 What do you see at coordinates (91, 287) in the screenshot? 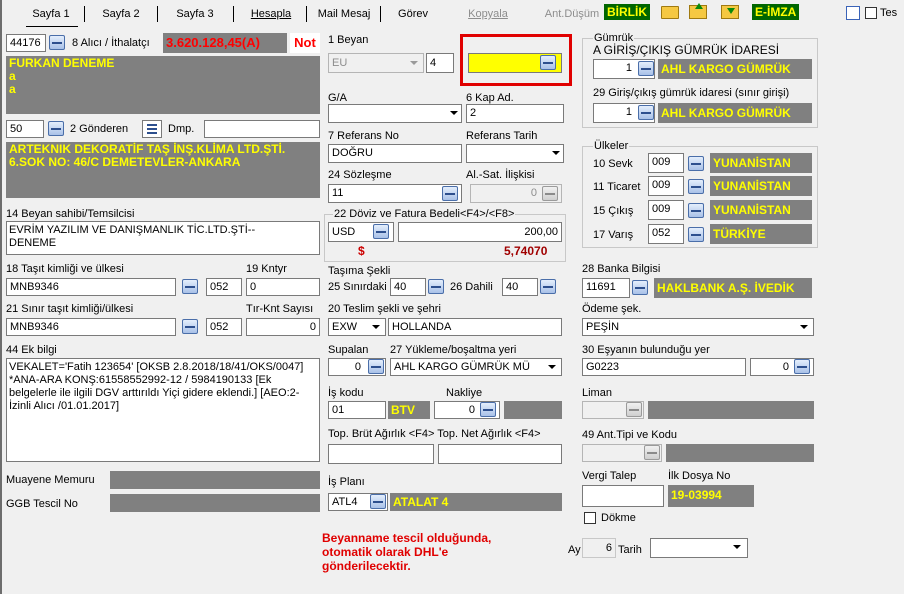
I see `tasit-input: MNB9346` at bounding box center [91, 287].